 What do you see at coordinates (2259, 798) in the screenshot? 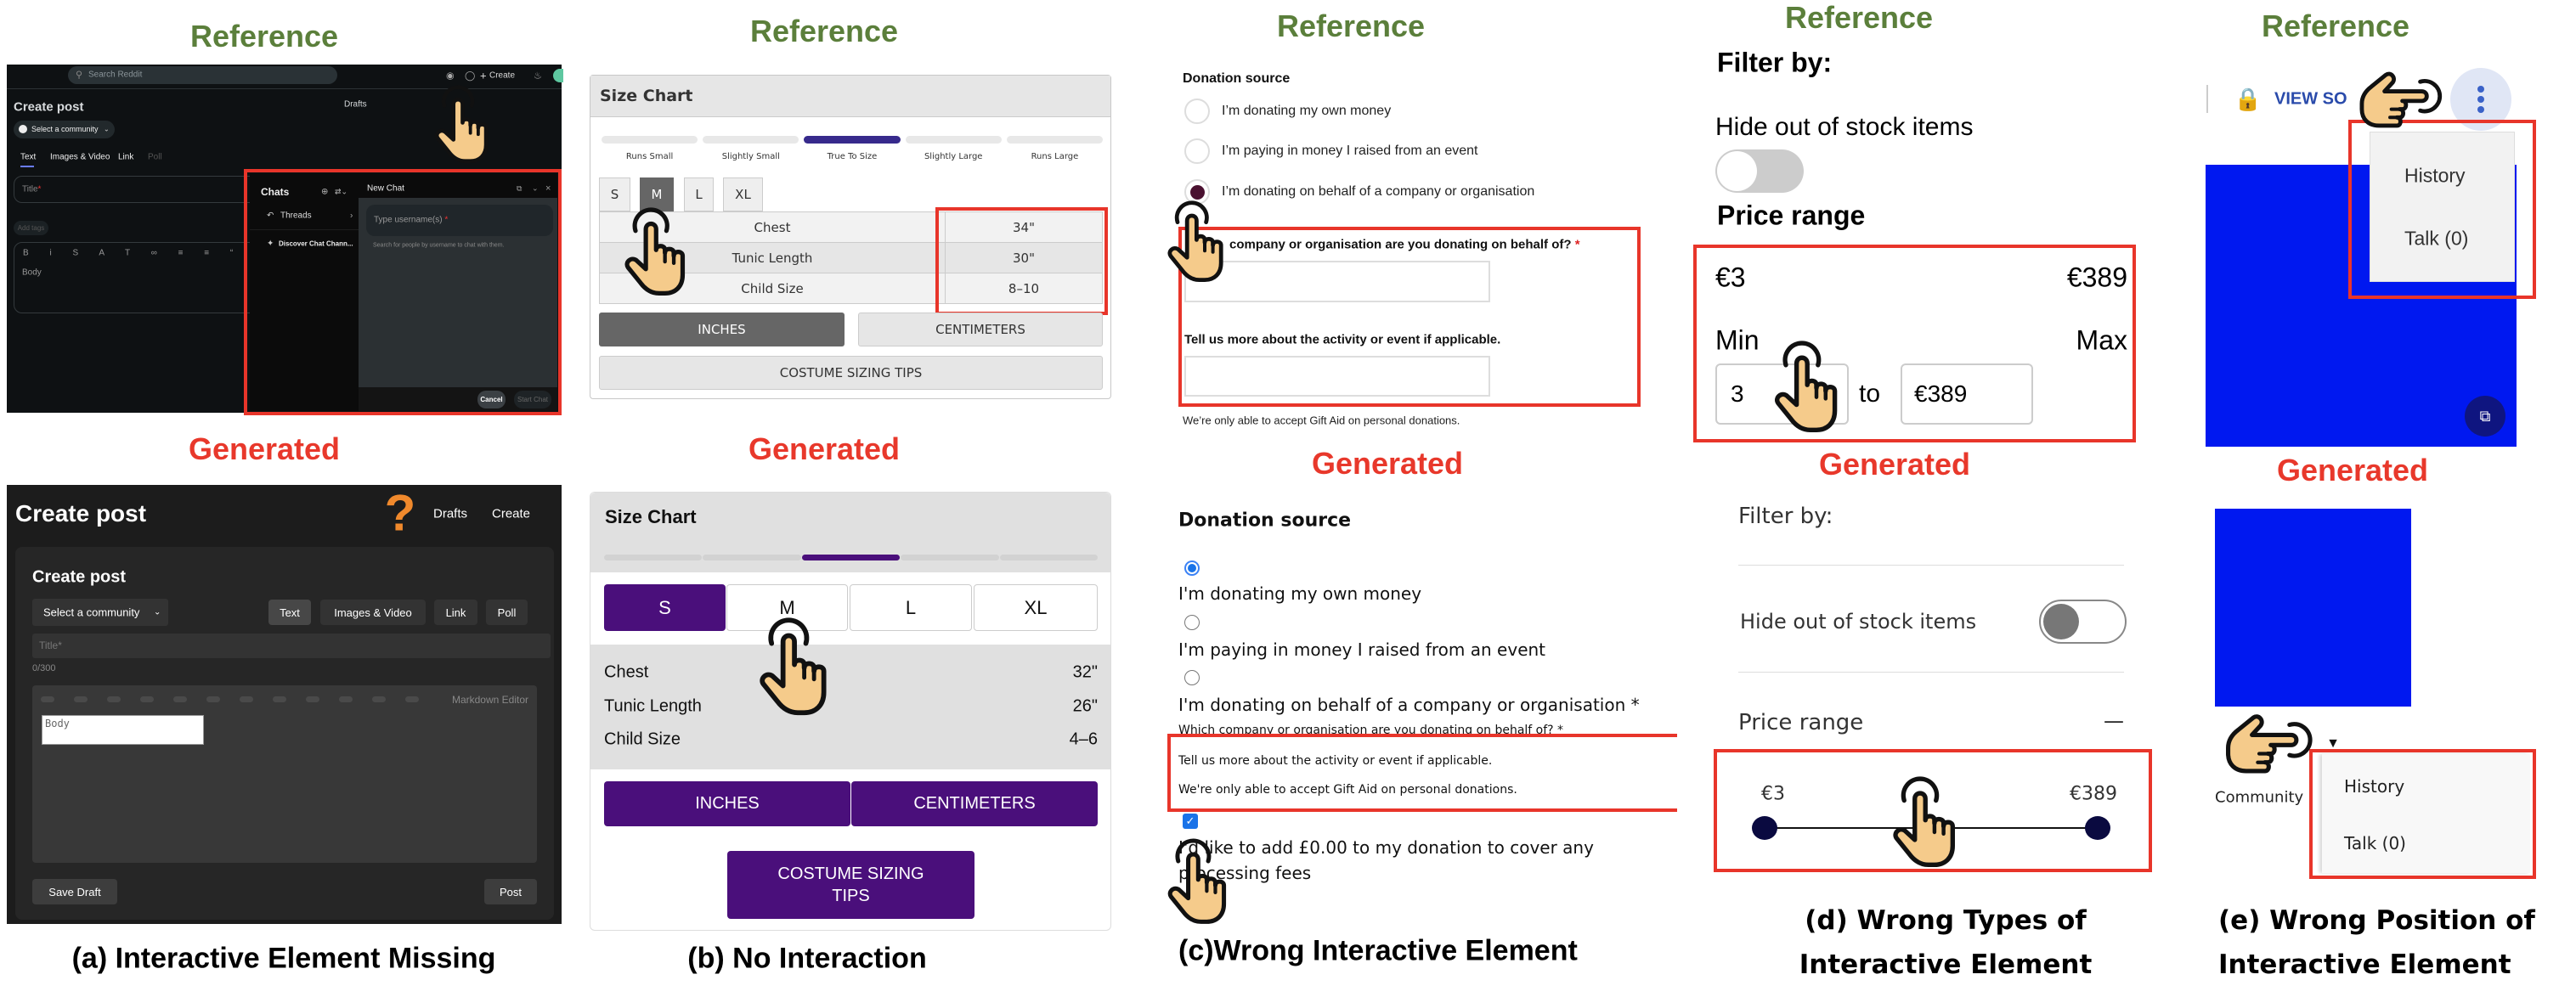
I see `community-link: Community` at bounding box center [2259, 798].